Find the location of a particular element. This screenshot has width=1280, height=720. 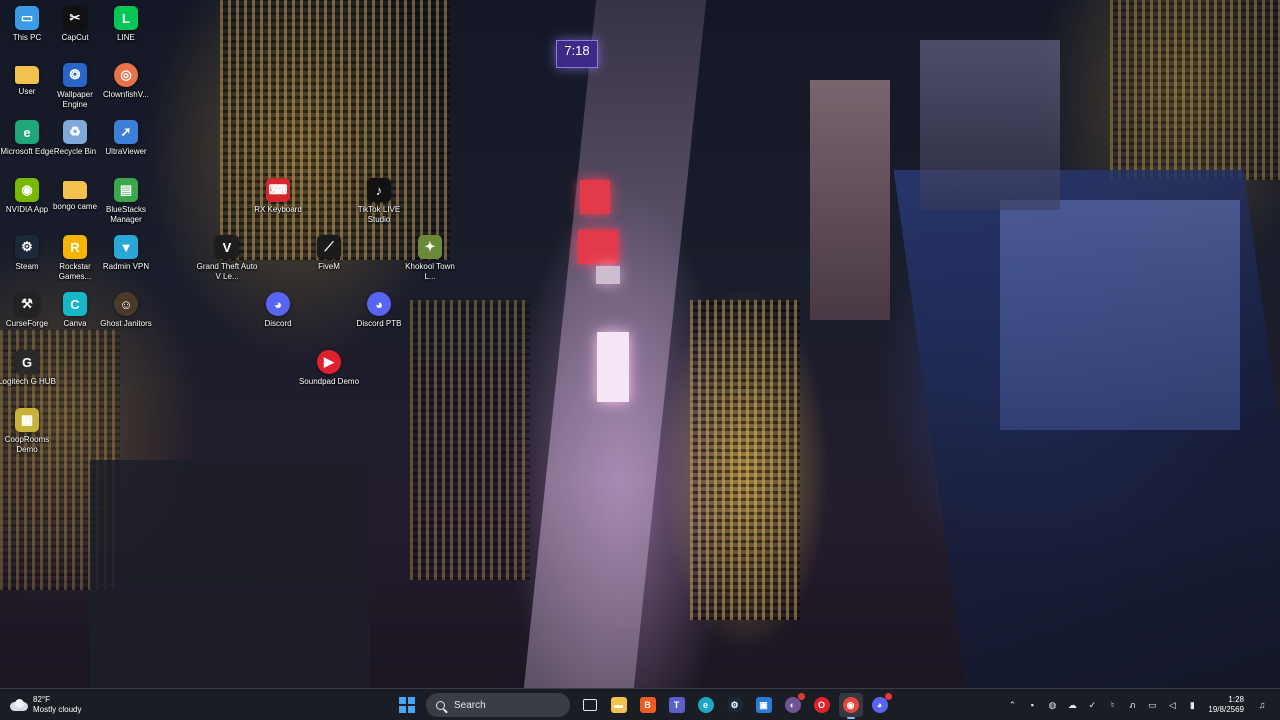

cooprooms-icon: ▦ is located at coordinates (27, 420).